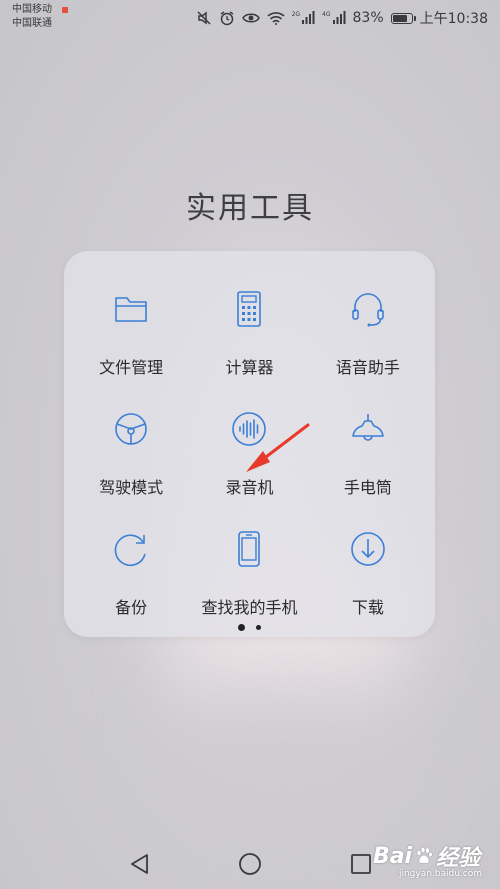 The image size is (500, 889). Describe the element at coordinates (339, 18) in the screenshot. I see `signal-2-icon` at that location.